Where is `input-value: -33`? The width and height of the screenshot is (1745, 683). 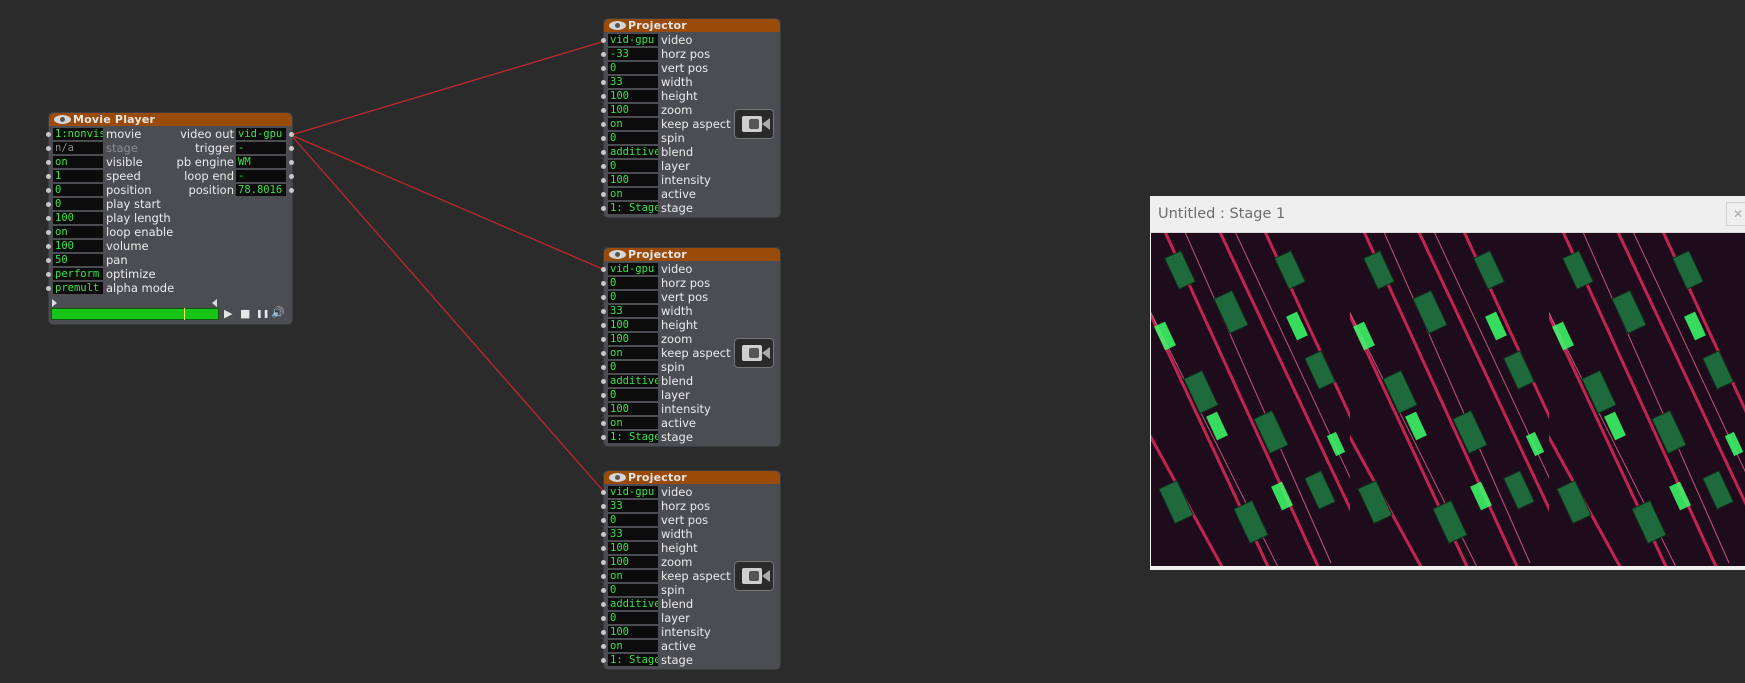
input-value: -33 is located at coordinates (633, 54).